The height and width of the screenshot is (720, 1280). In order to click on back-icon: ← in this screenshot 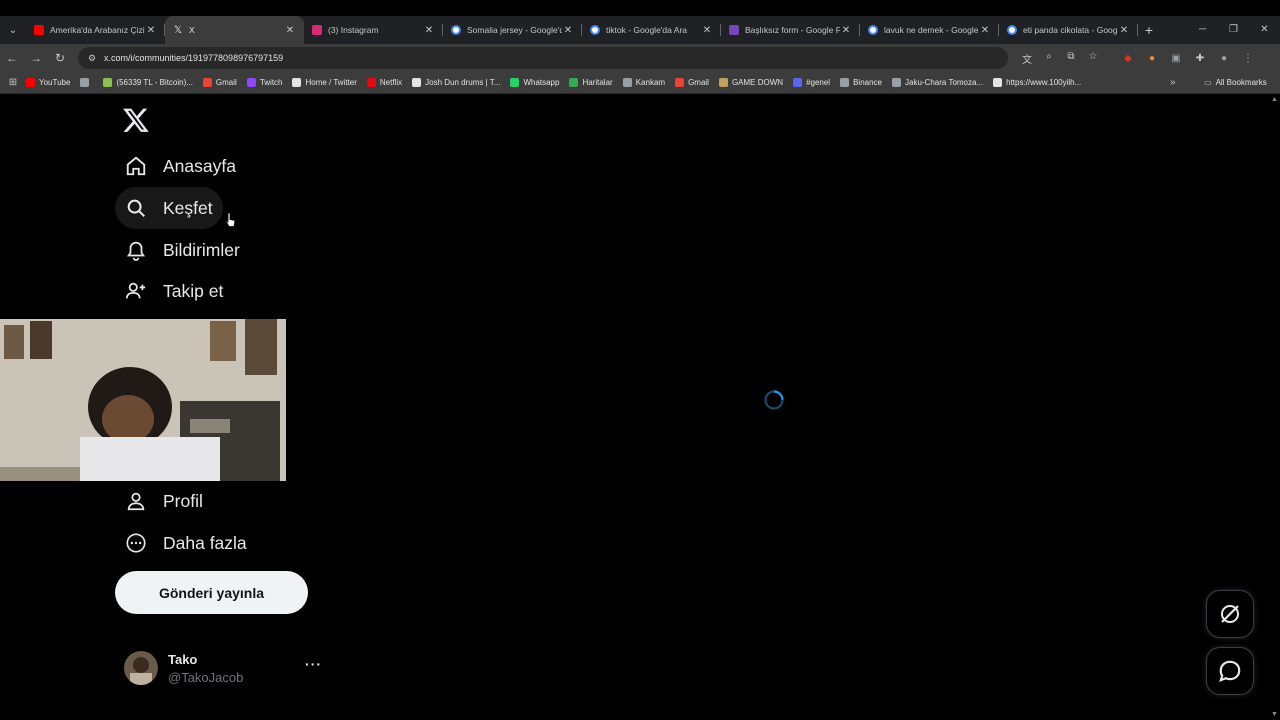, I will do `click(12, 58)`.